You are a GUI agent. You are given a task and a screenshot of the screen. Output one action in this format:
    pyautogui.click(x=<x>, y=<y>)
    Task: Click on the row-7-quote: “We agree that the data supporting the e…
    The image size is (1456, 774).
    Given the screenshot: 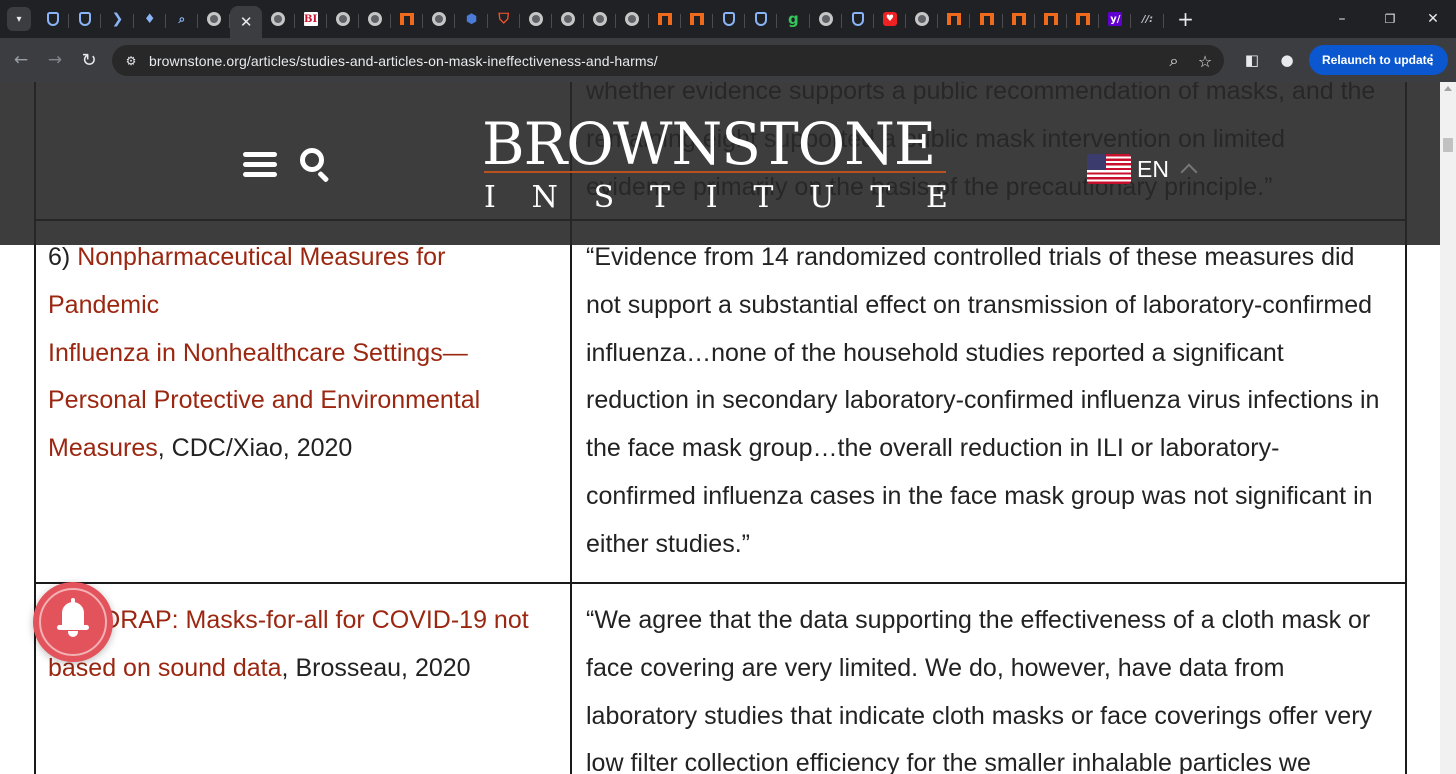 What is the action you would take?
    pyautogui.click(x=992, y=685)
    